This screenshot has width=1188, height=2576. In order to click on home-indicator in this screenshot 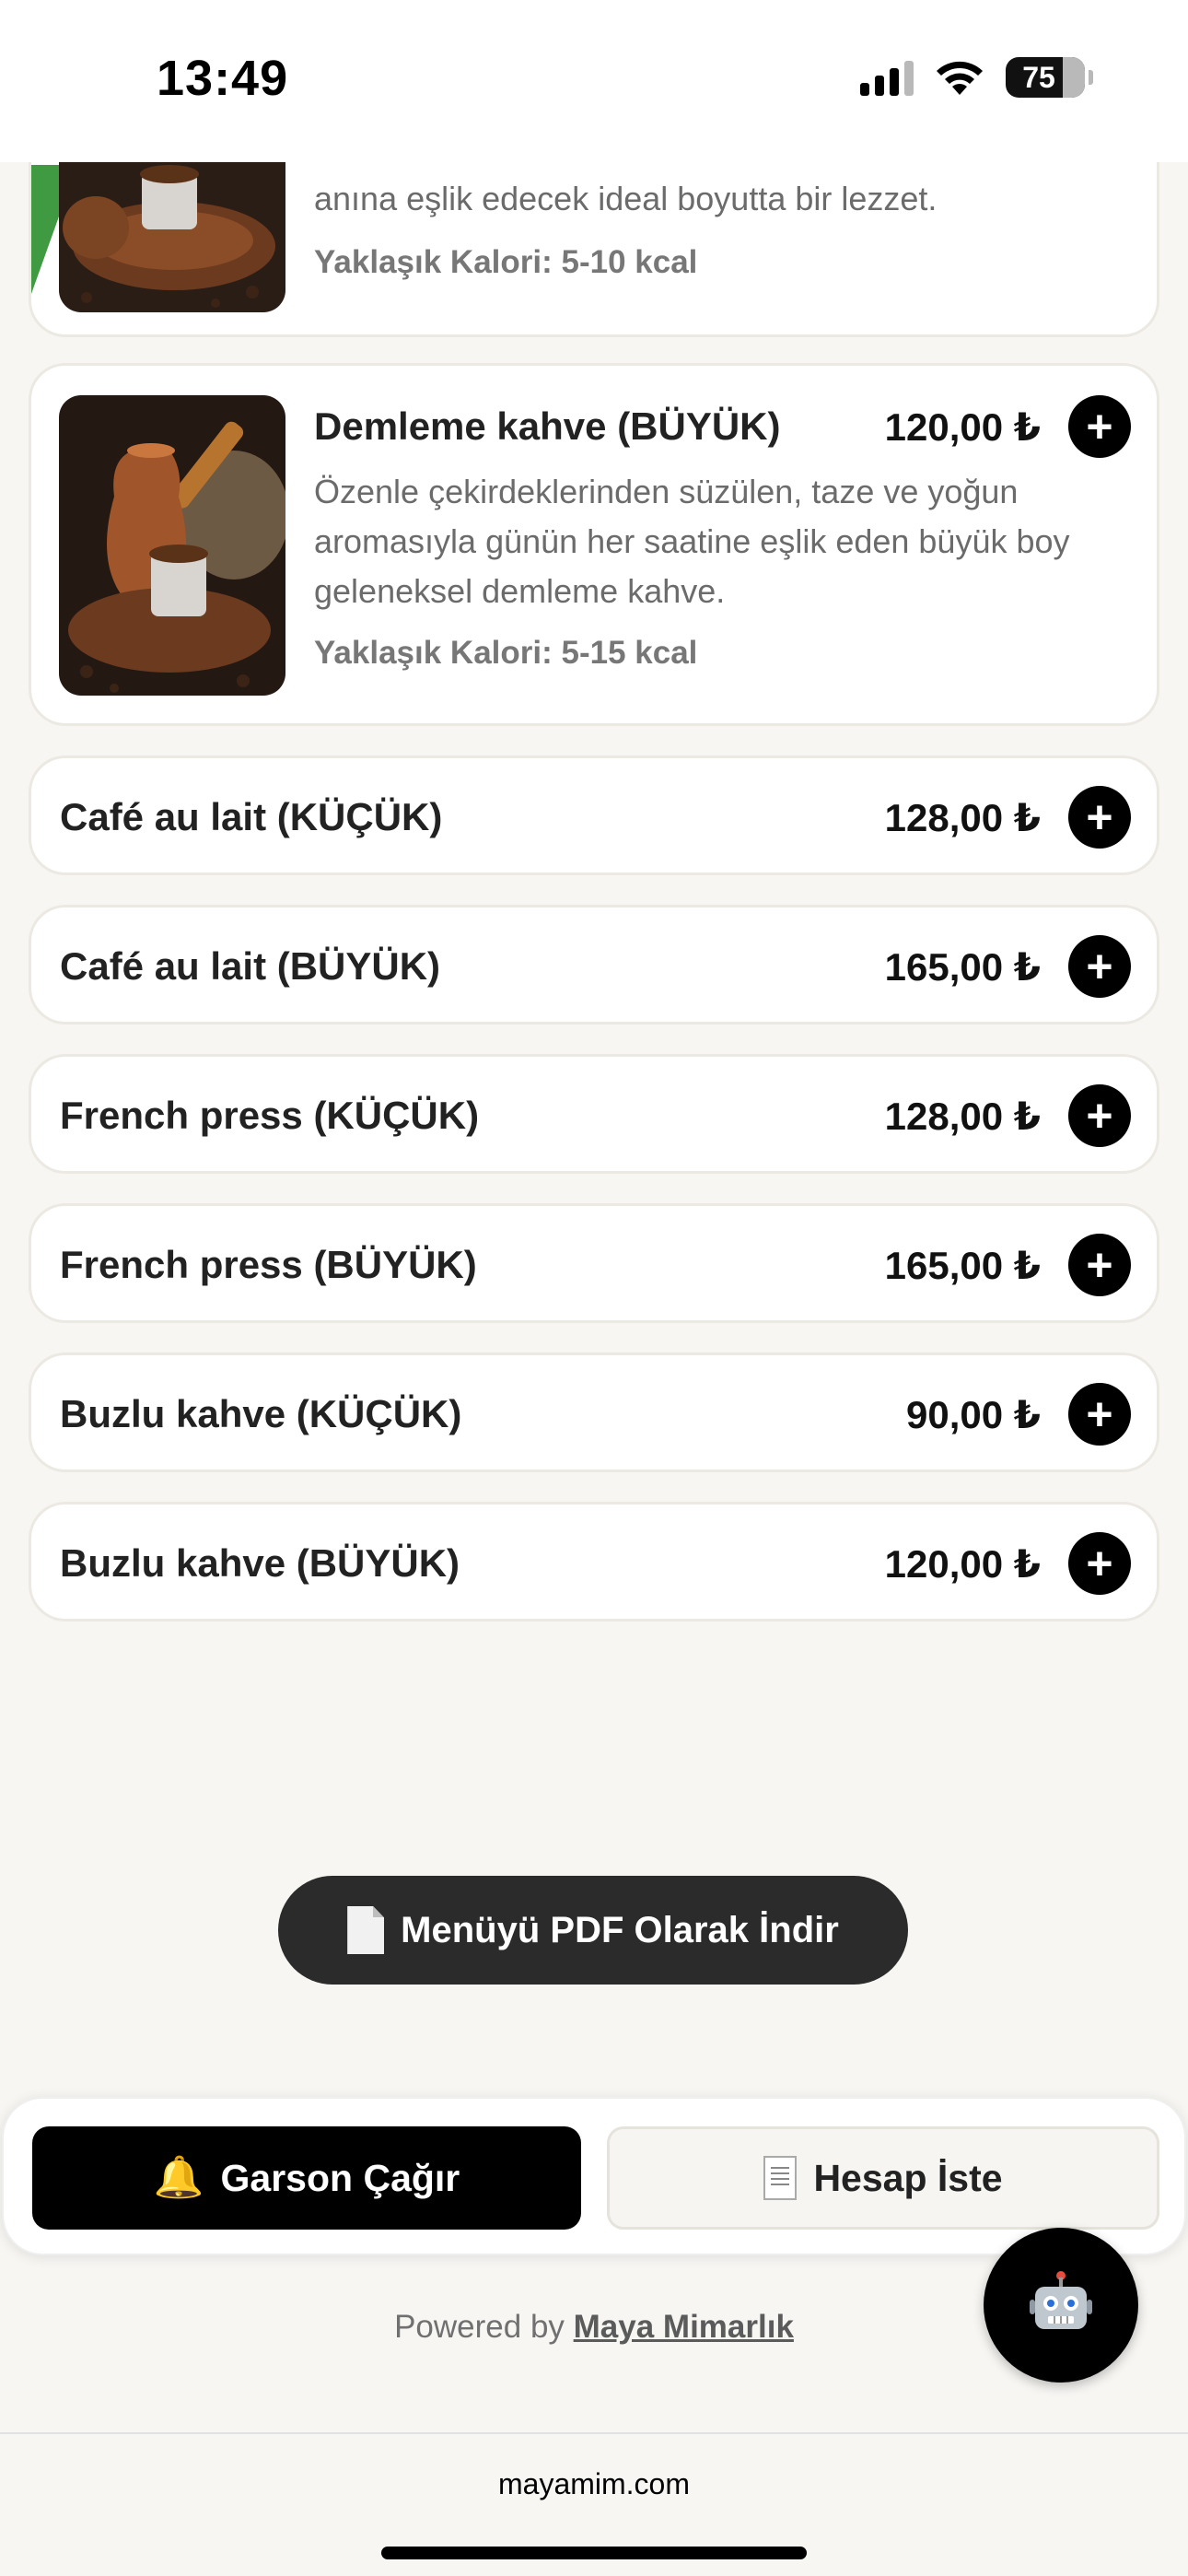, I will do `click(594, 2553)`.